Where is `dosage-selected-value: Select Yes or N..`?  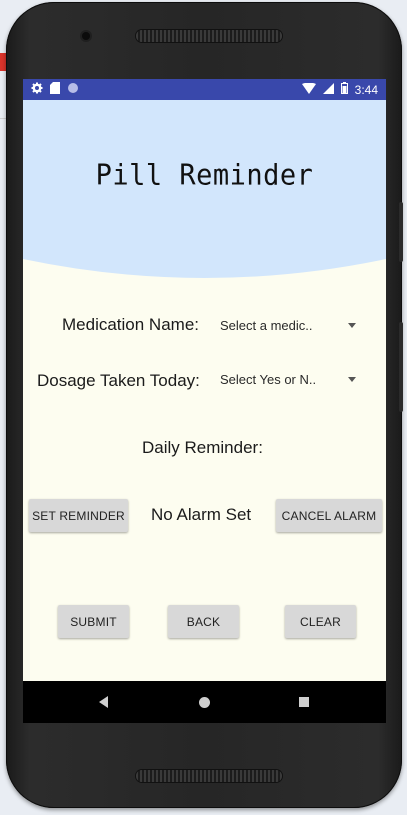
dosage-selected-value: Select Yes or N.. is located at coordinates (268, 379).